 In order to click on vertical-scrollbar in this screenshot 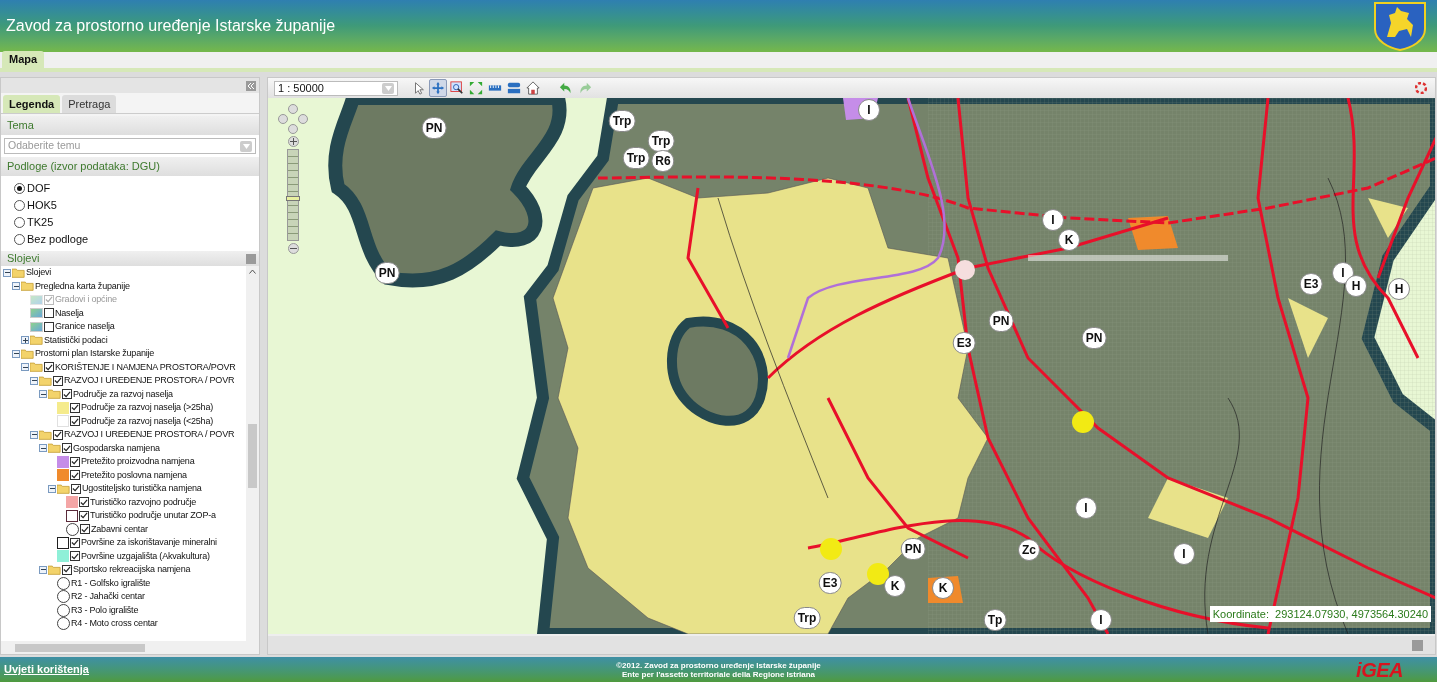, I will do `click(252, 453)`.